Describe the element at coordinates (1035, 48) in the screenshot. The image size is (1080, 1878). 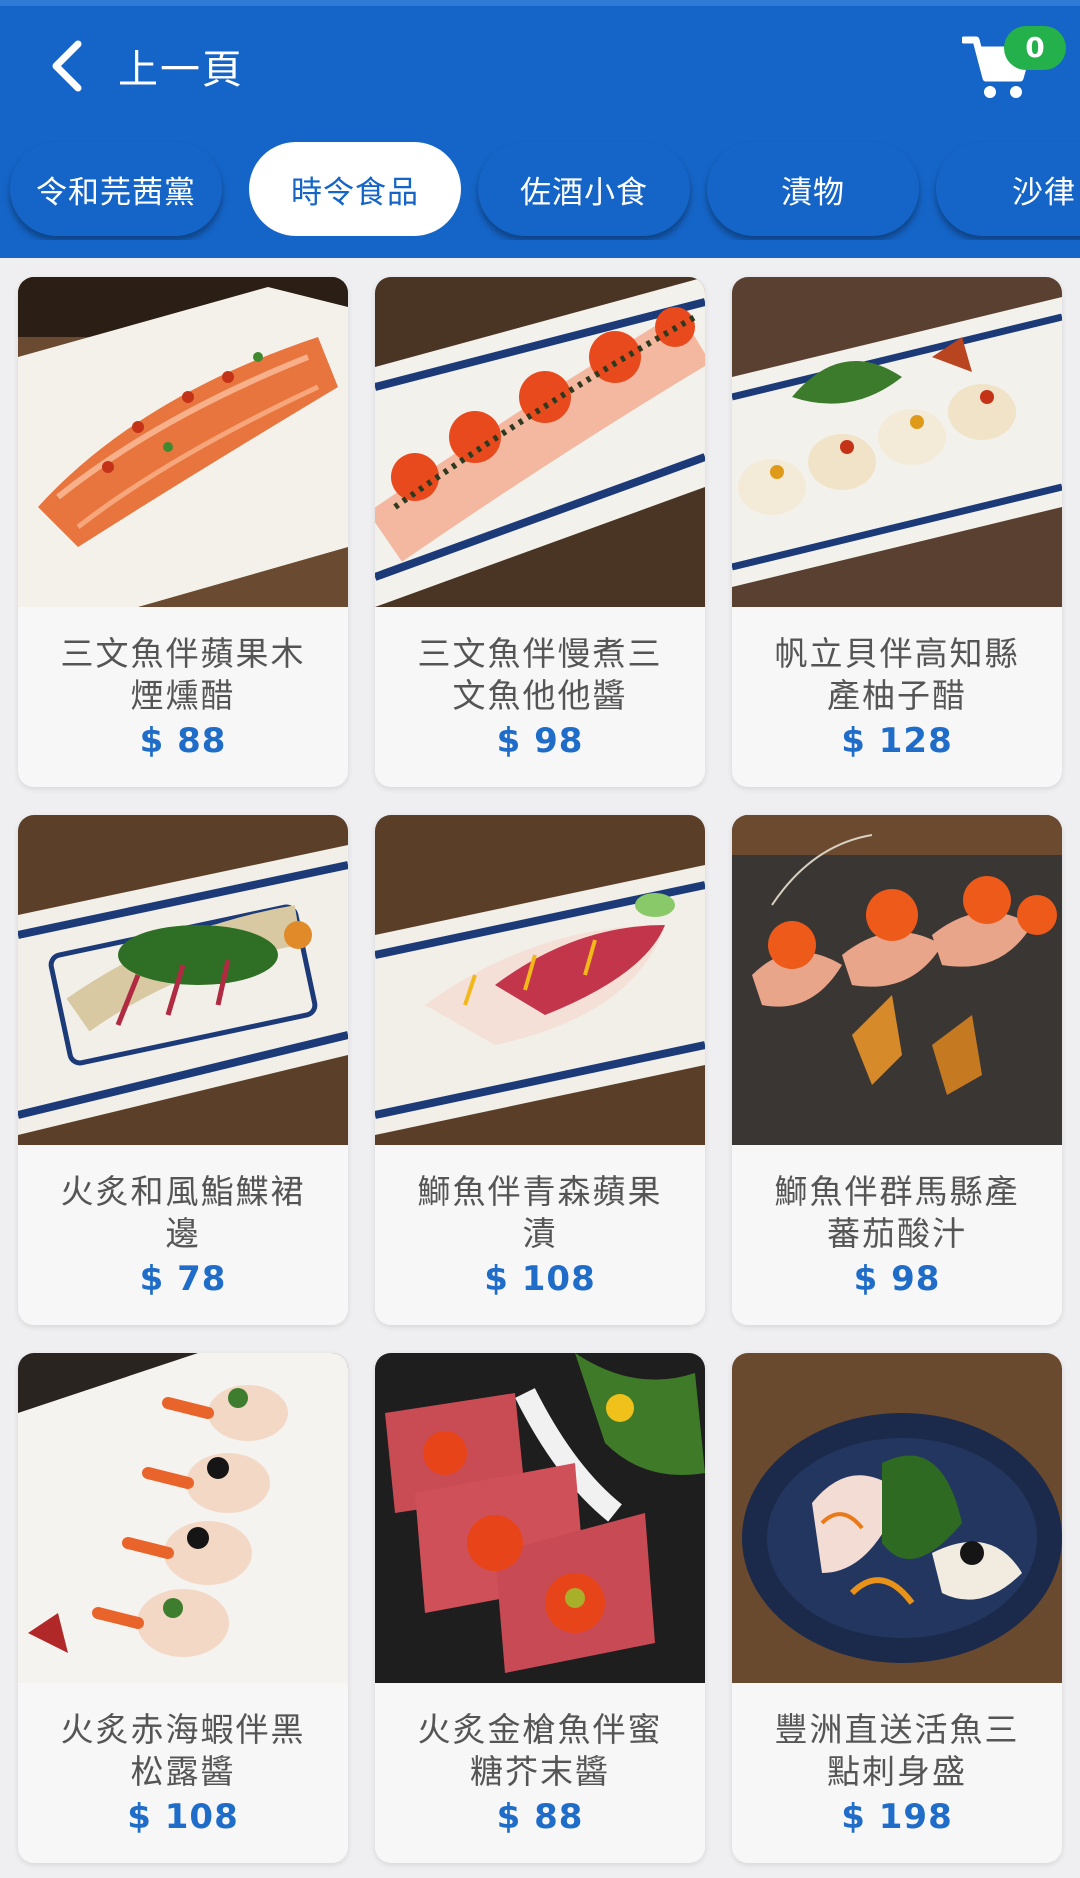
I see `cart-count-badge: 0` at that location.